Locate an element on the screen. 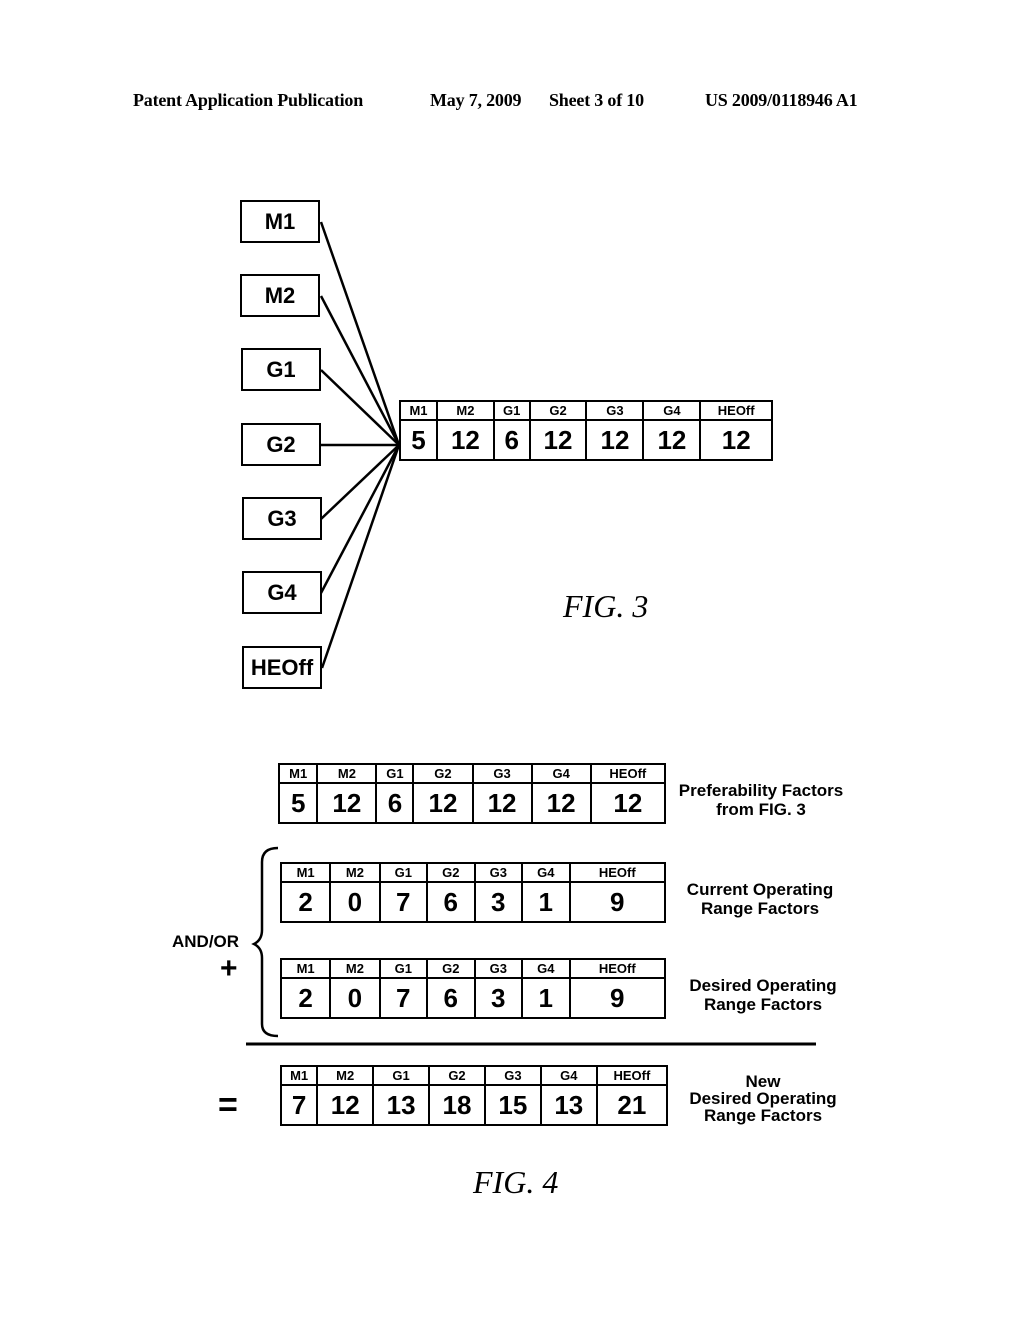  node-m1: M1 is located at coordinates (280, 221).